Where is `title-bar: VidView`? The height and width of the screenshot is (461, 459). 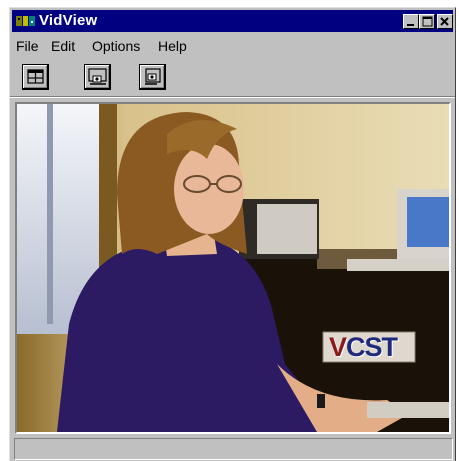
title-bar: VidView is located at coordinates (232, 21).